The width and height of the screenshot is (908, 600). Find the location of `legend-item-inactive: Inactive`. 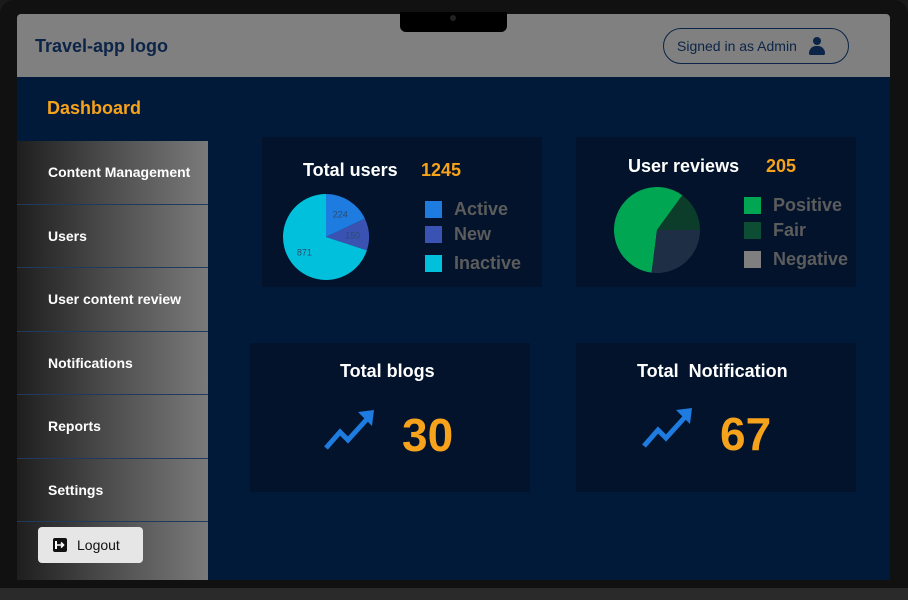

legend-item-inactive: Inactive is located at coordinates (473, 263).